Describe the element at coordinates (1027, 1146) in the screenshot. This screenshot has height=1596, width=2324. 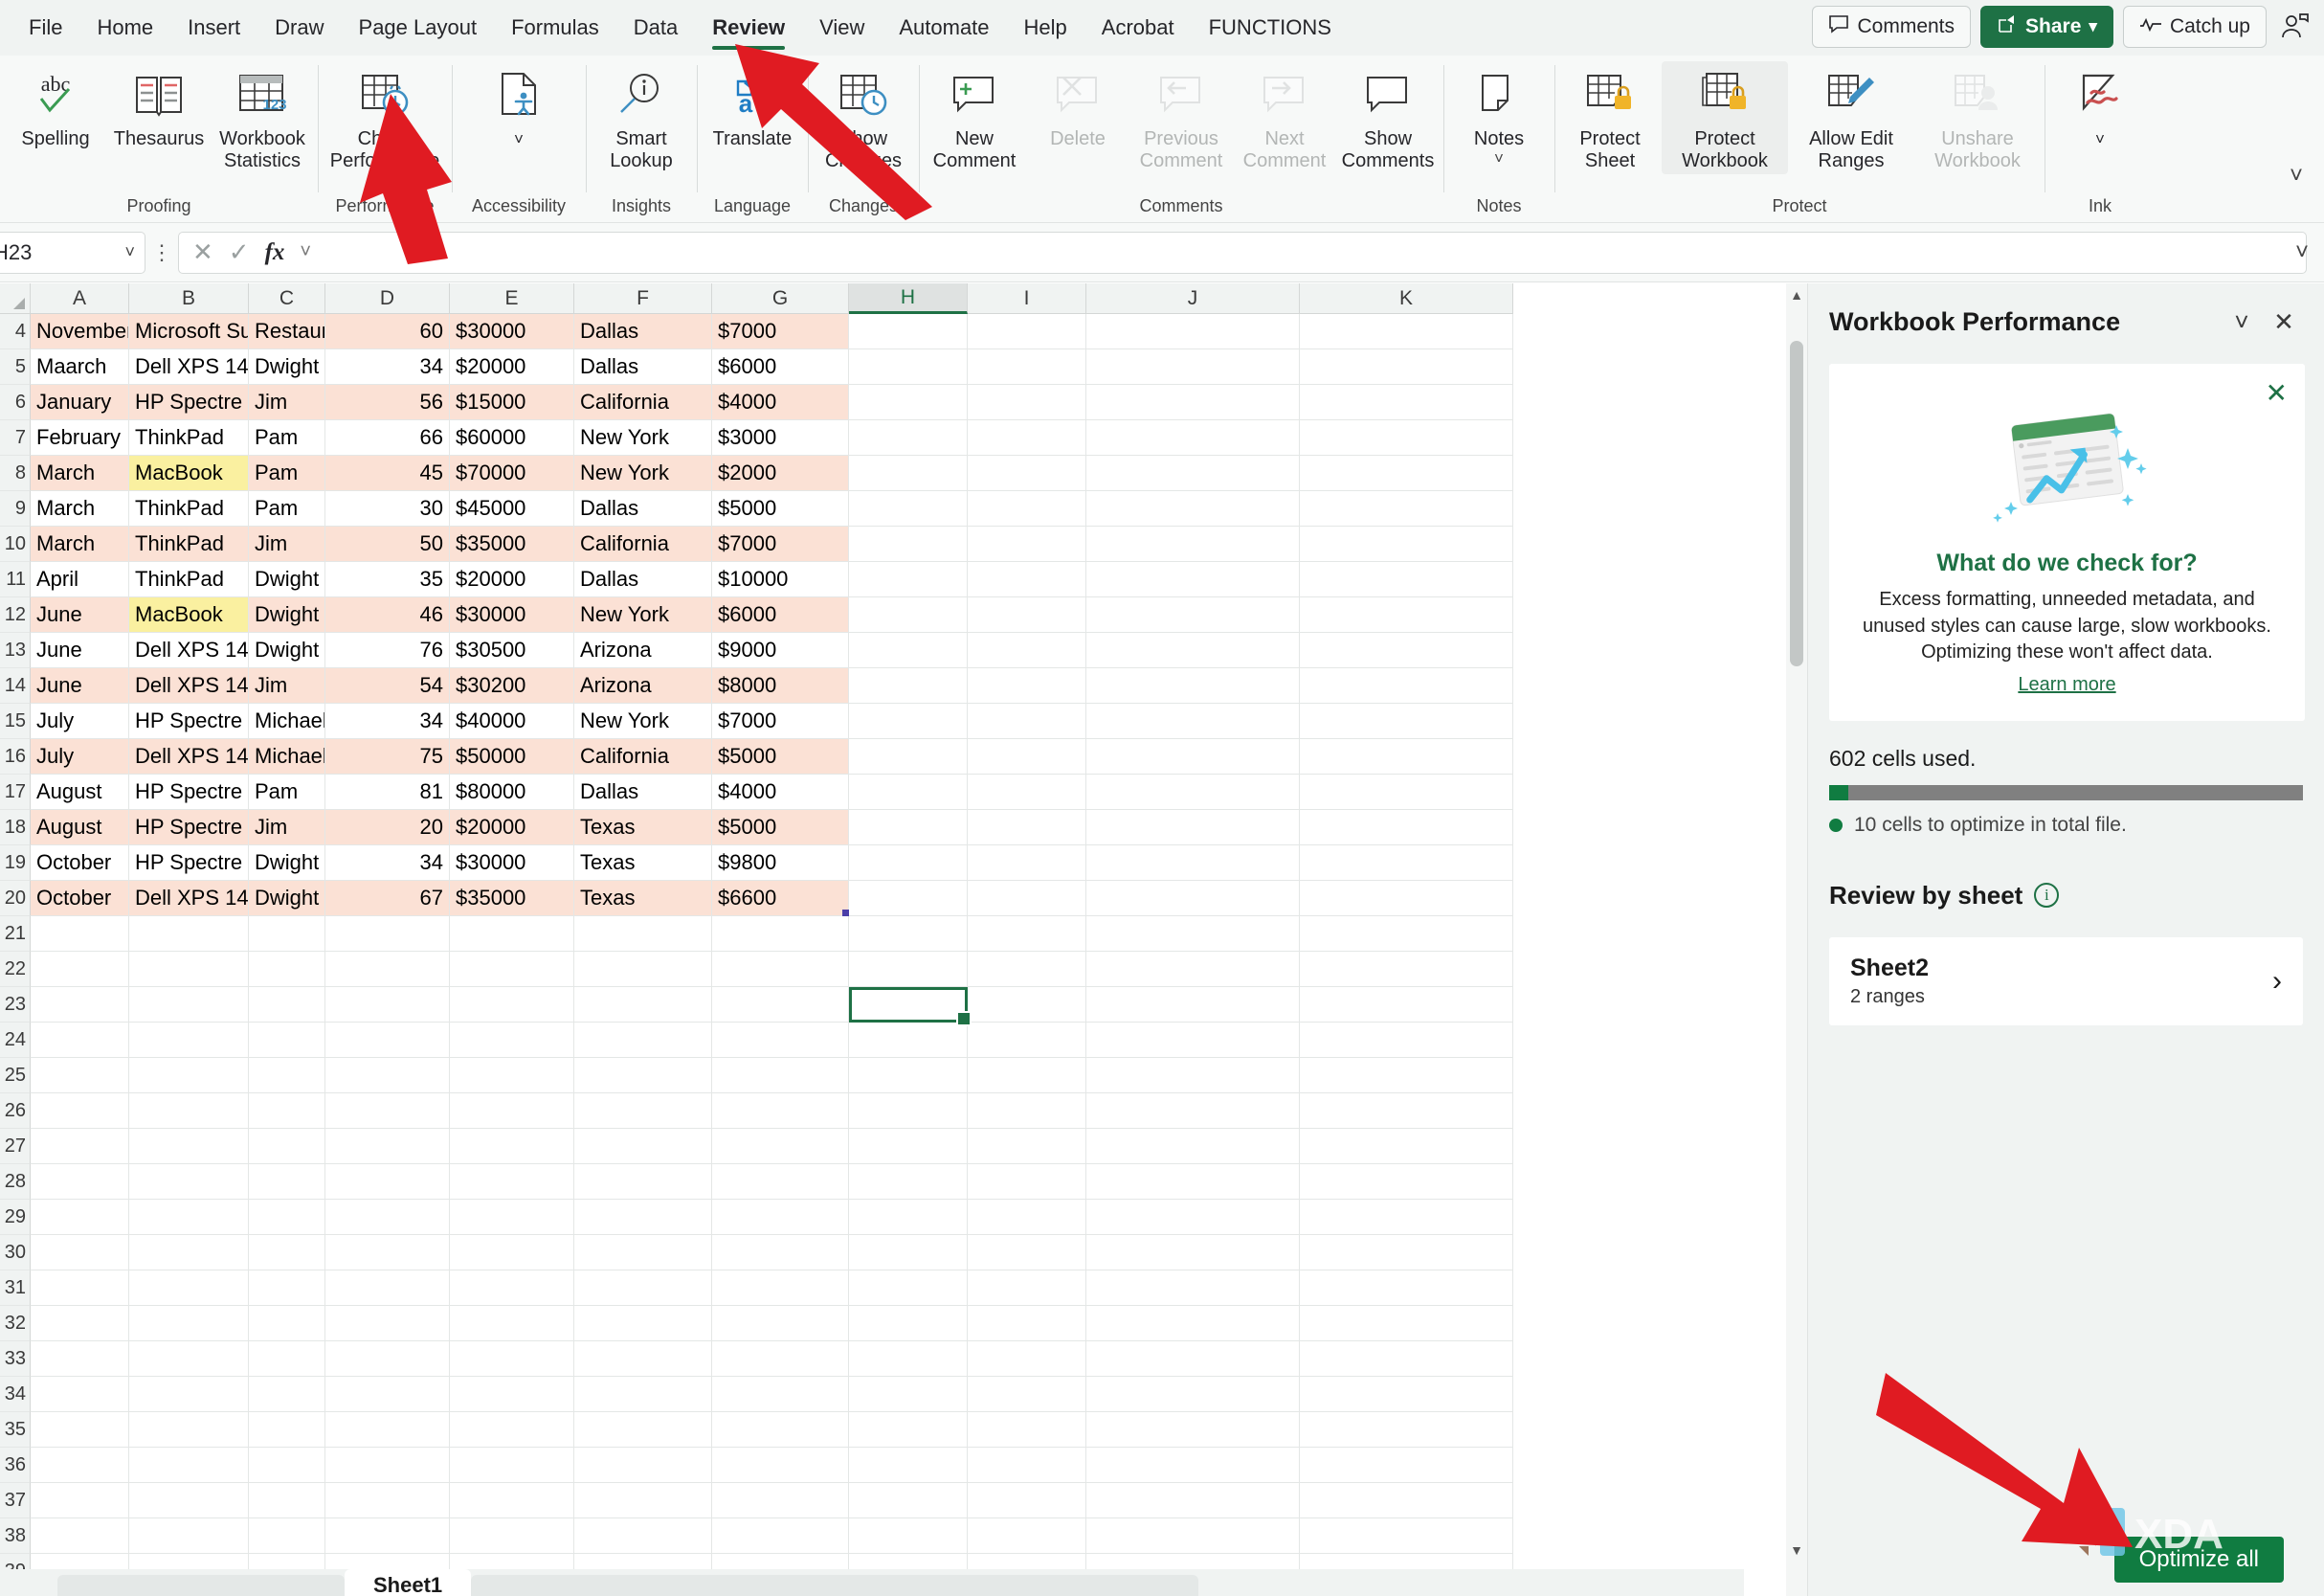
I see `cell-I27` at that location.